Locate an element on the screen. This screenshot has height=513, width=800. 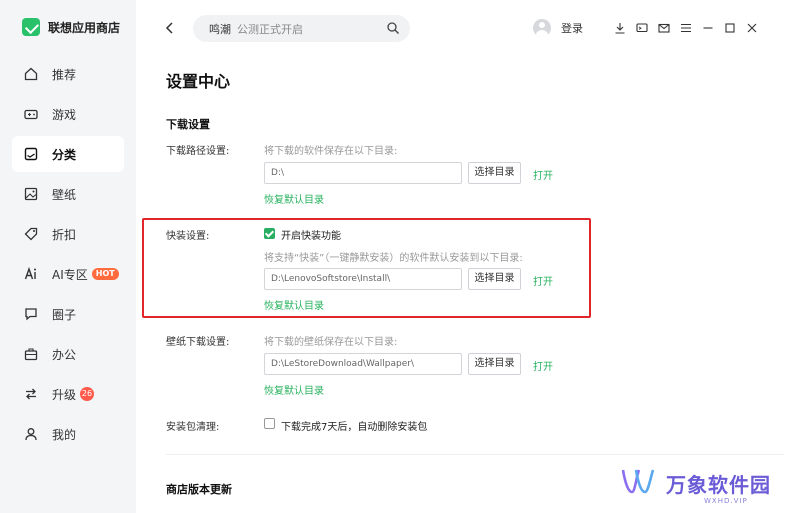
watermark-text: 万象软件园 is located at coordinates (718, 484).